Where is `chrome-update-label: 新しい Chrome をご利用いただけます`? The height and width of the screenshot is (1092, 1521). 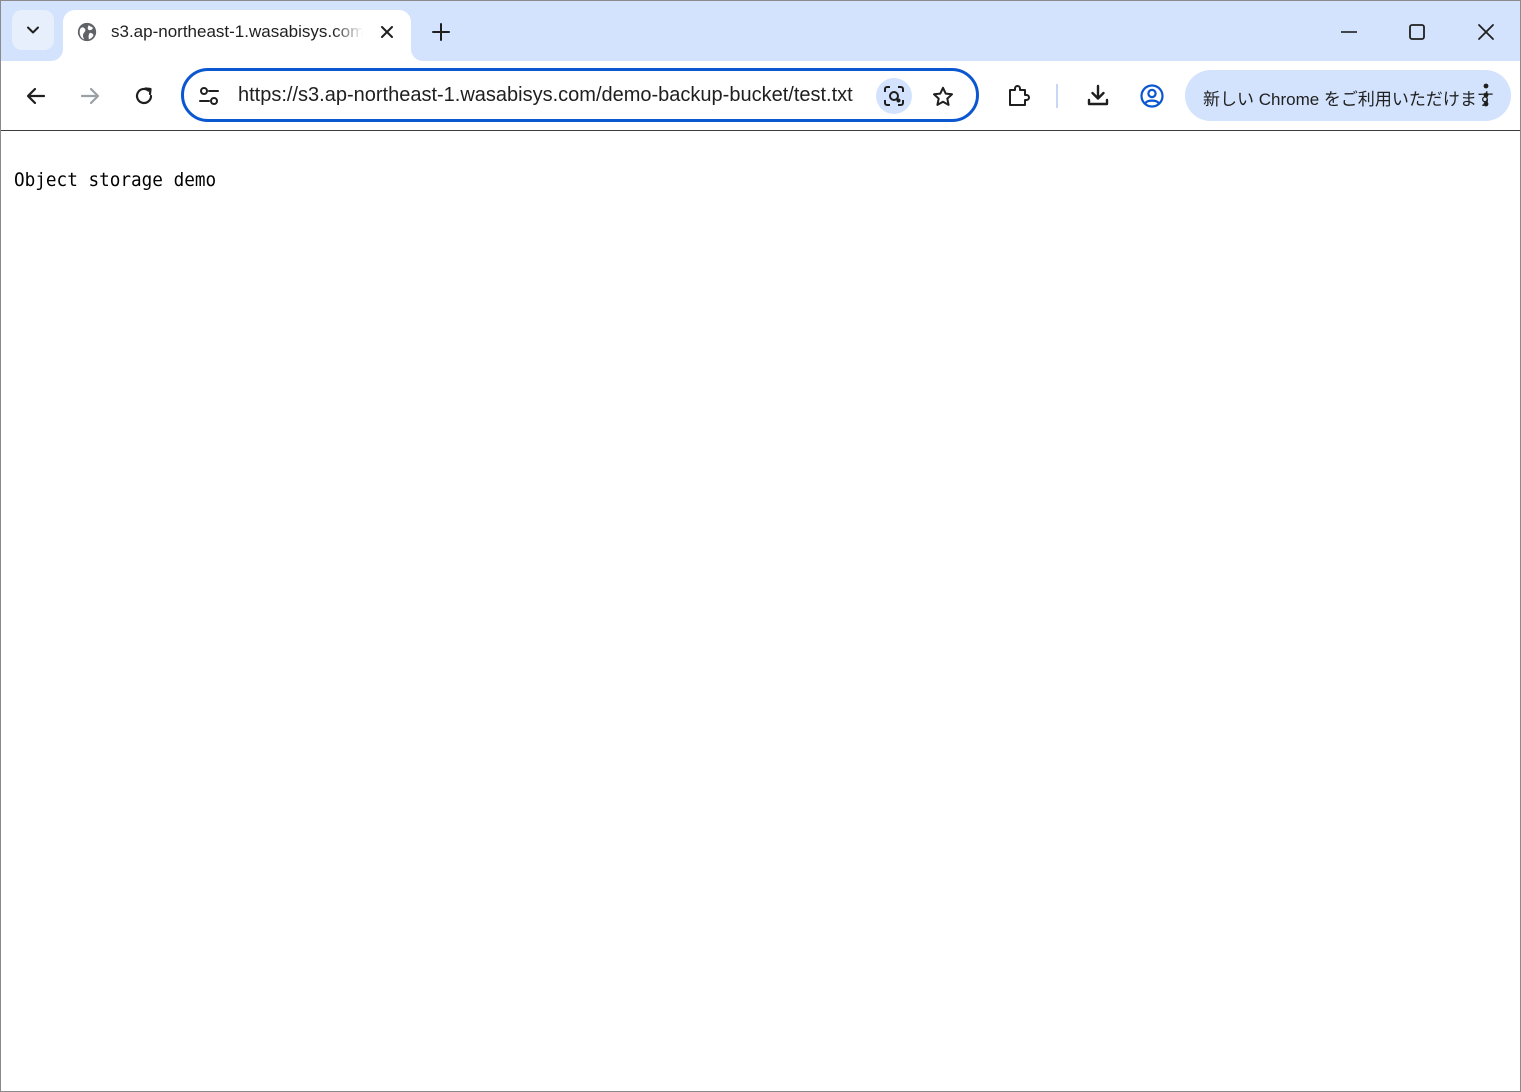 chrome-update-label: 新しい Chrome をご利用いただけます is located at coordinates (1348, 99).